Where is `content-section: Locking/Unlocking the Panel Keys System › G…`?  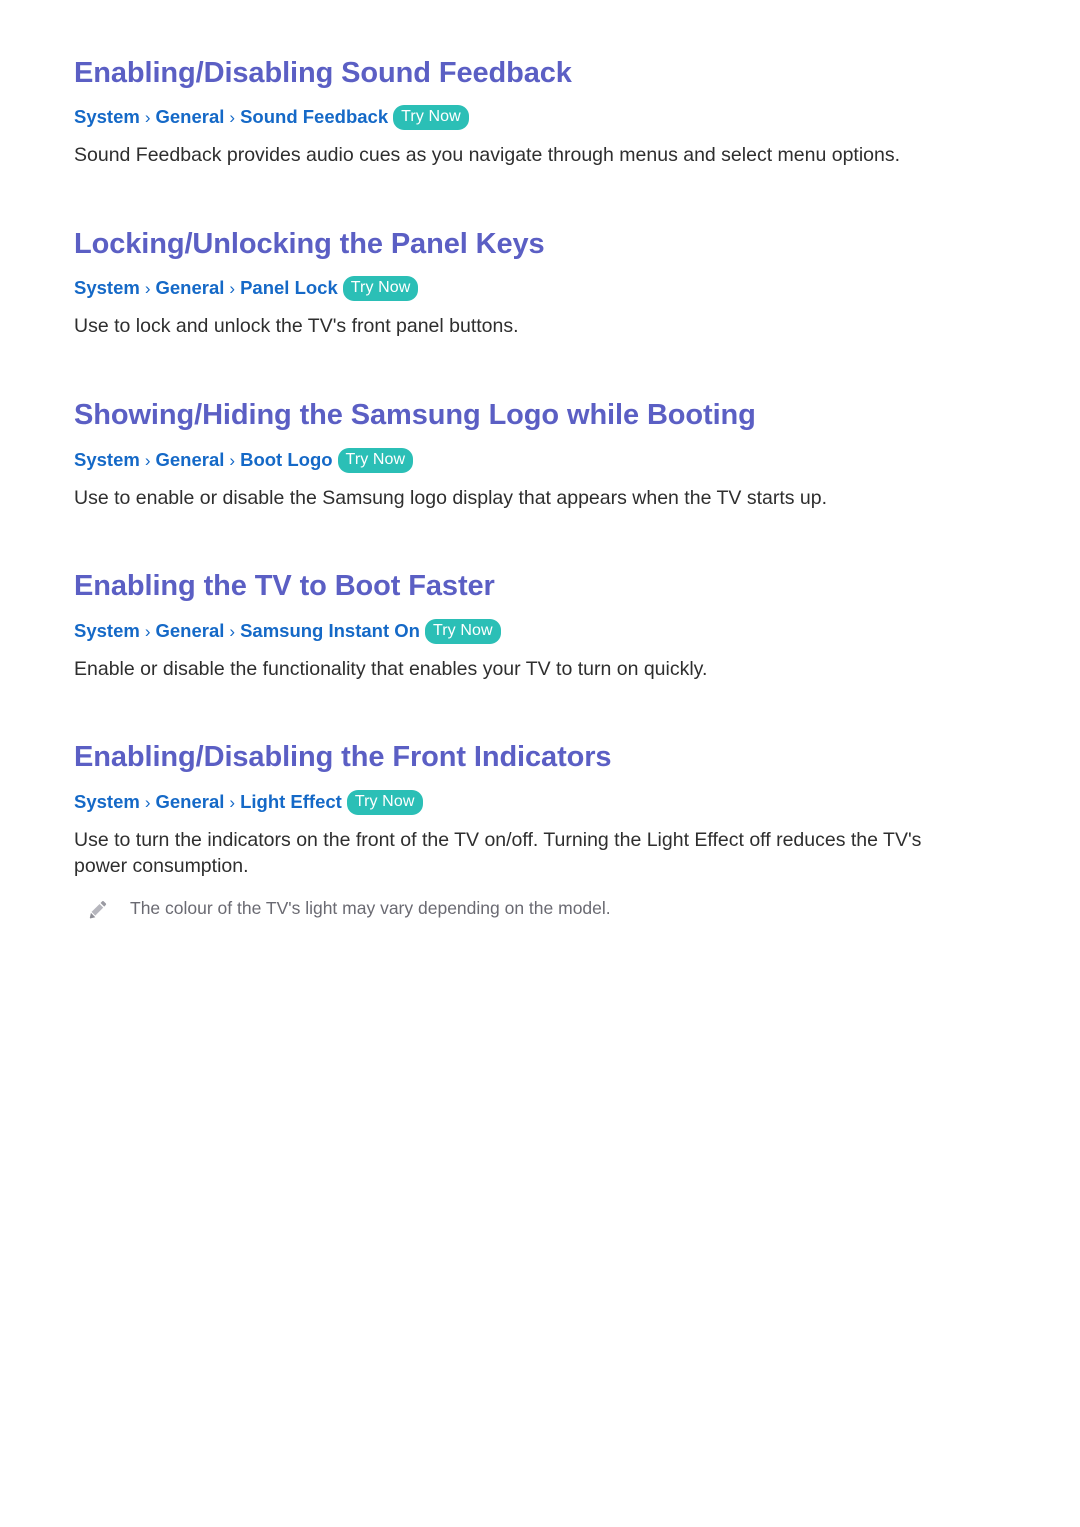
content-section: Locking/Unlocking the Panel Keys System › G… is located at coordinates (540, 283).